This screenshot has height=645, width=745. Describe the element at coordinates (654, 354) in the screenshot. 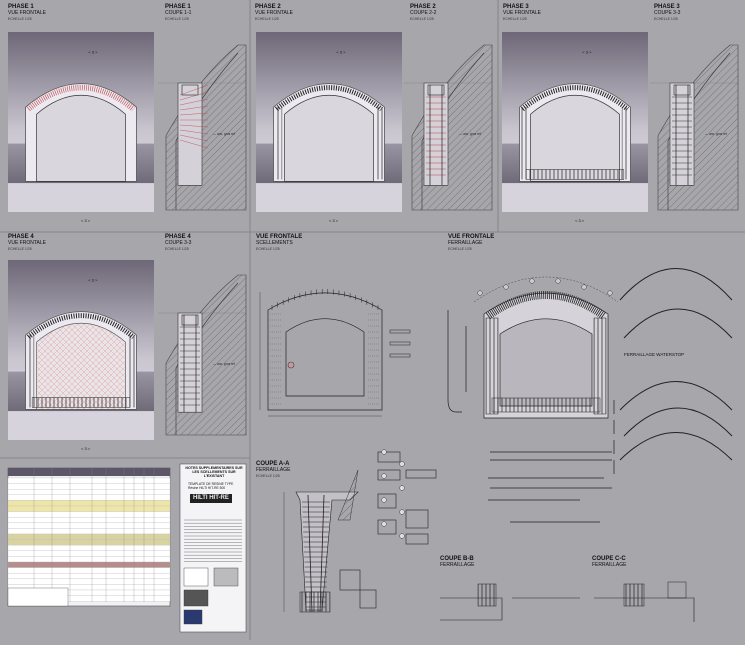

I see `waterstop-title: FERRAILLAGE WATERSTOP` at that location.